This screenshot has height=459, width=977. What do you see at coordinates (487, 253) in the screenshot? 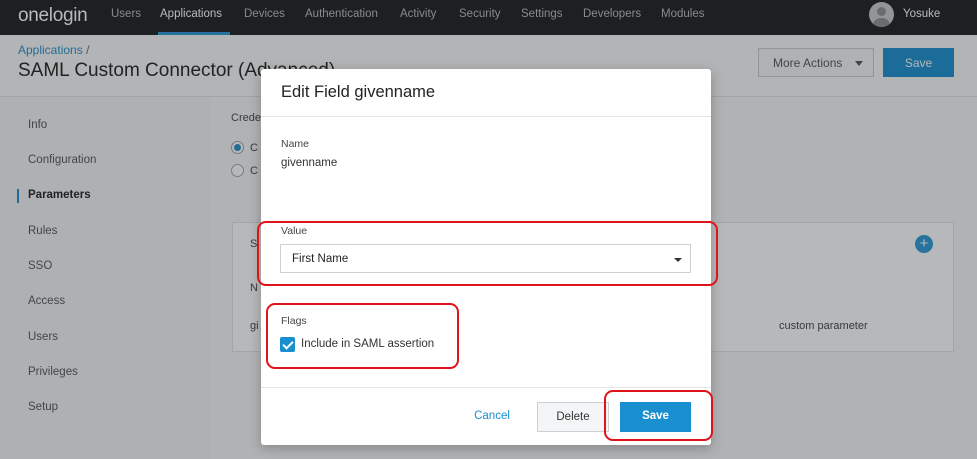
I see `highlight-value-field` at bounding box center [487, 253].